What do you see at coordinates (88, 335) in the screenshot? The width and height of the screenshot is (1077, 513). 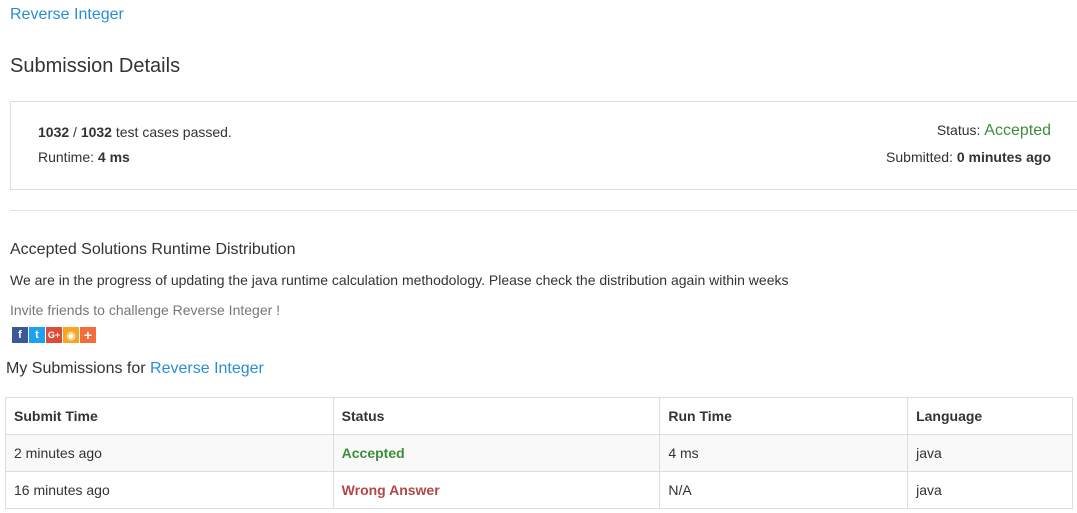 I see `add-share-icon: +` at bounding box center [88, 335].